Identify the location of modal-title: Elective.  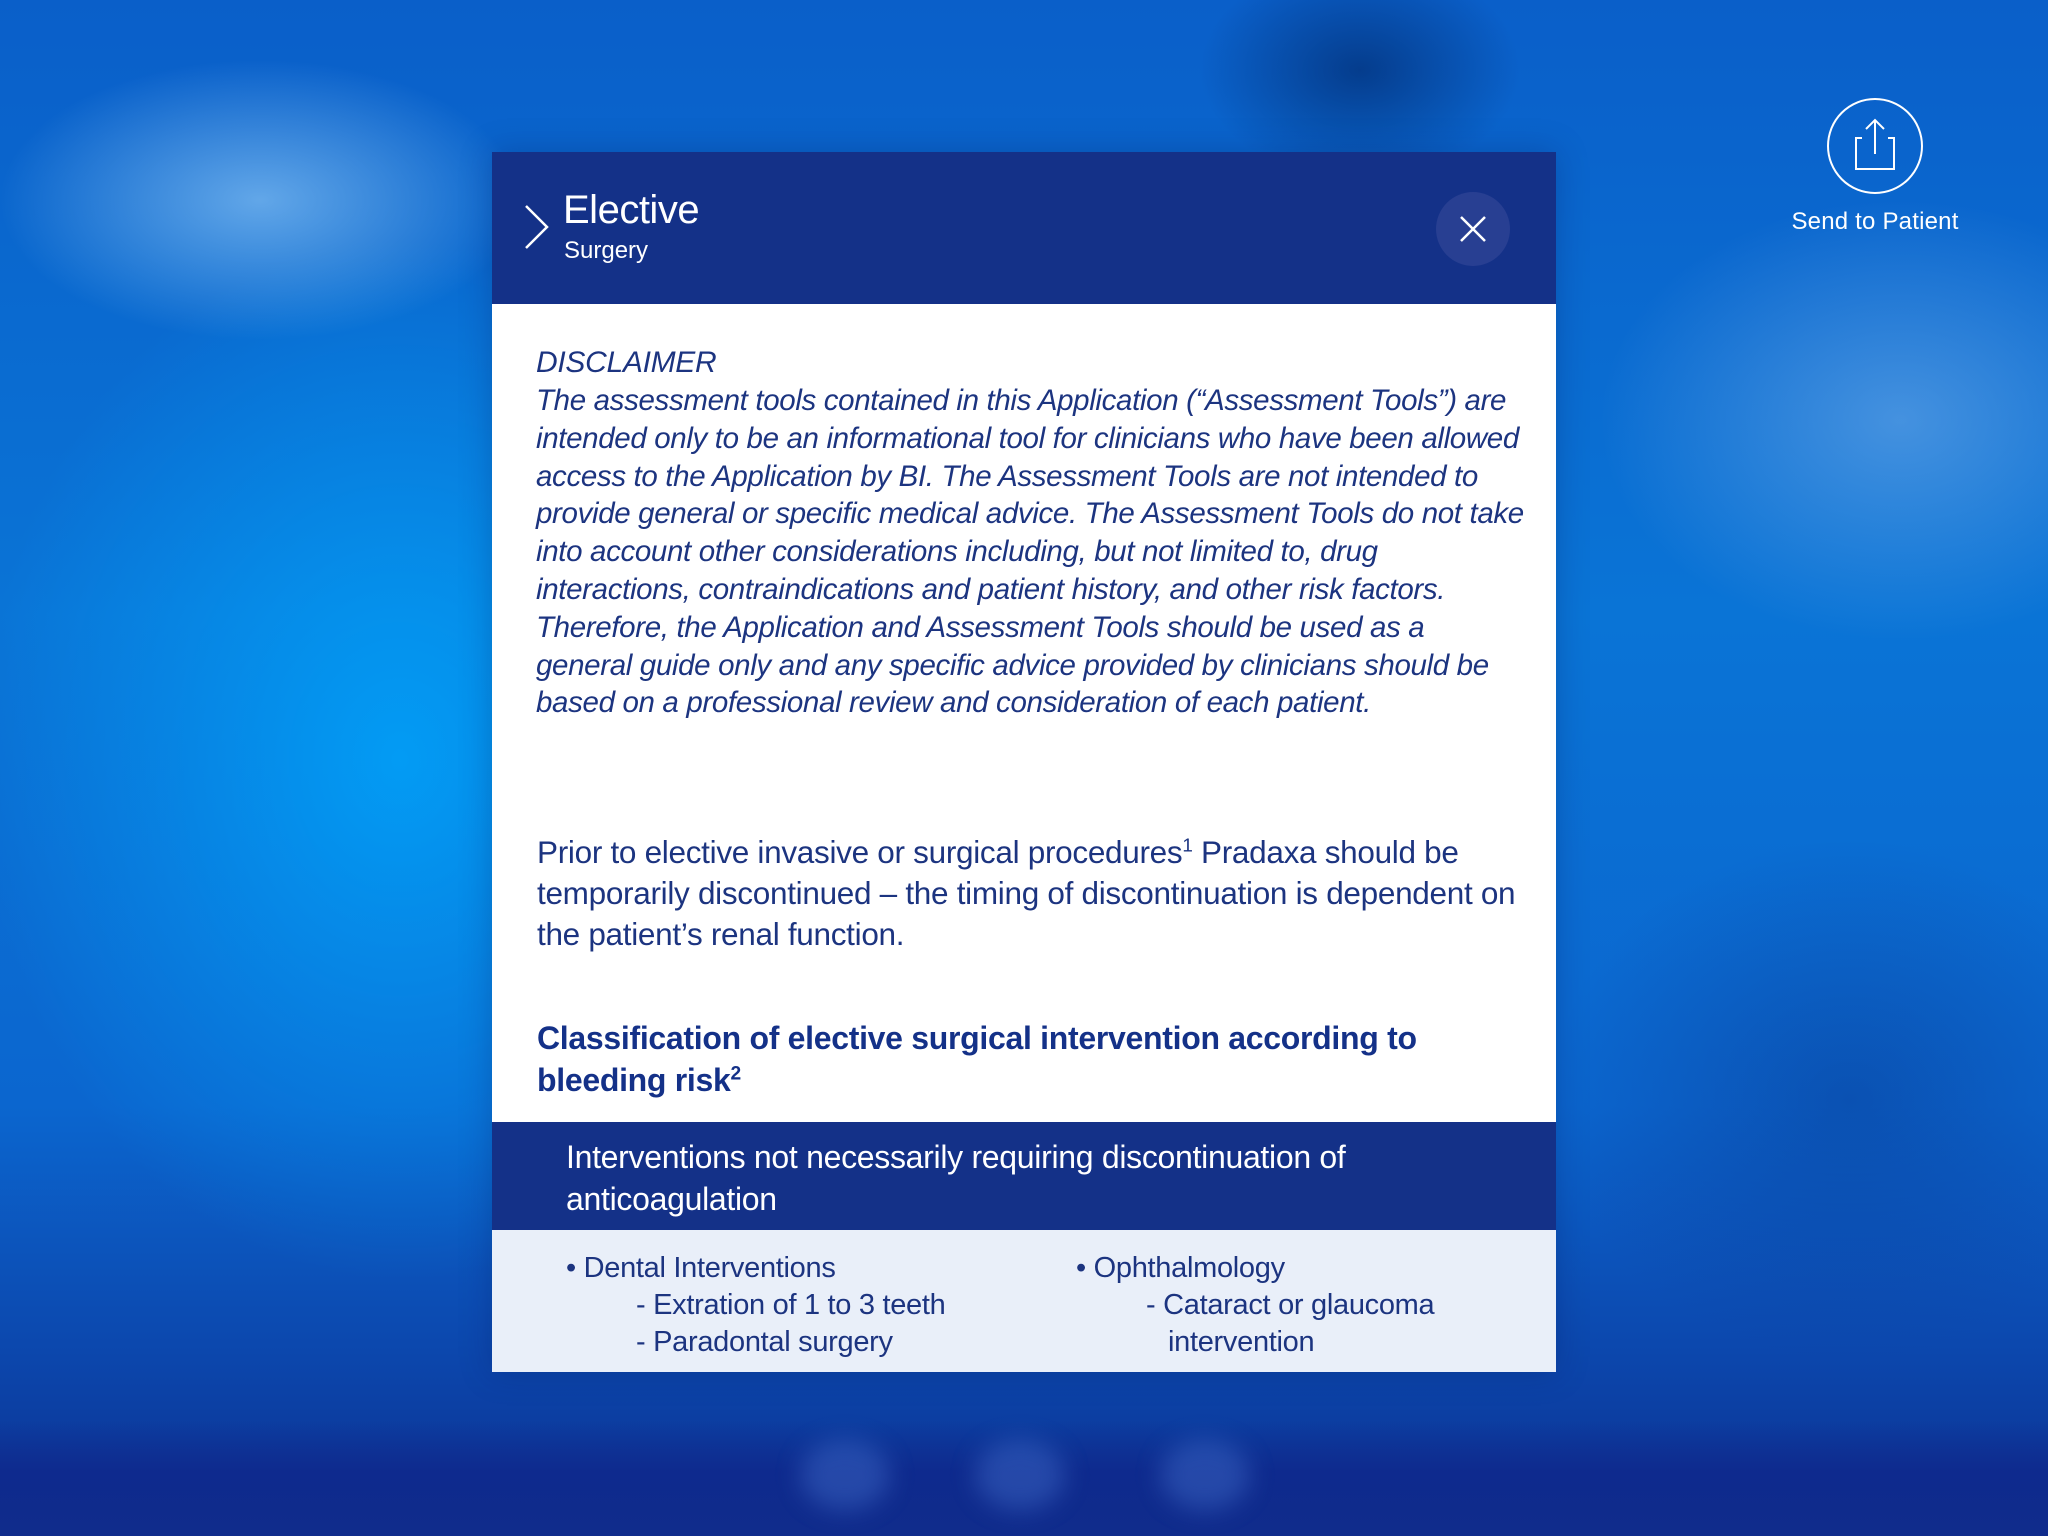
(631, 210).